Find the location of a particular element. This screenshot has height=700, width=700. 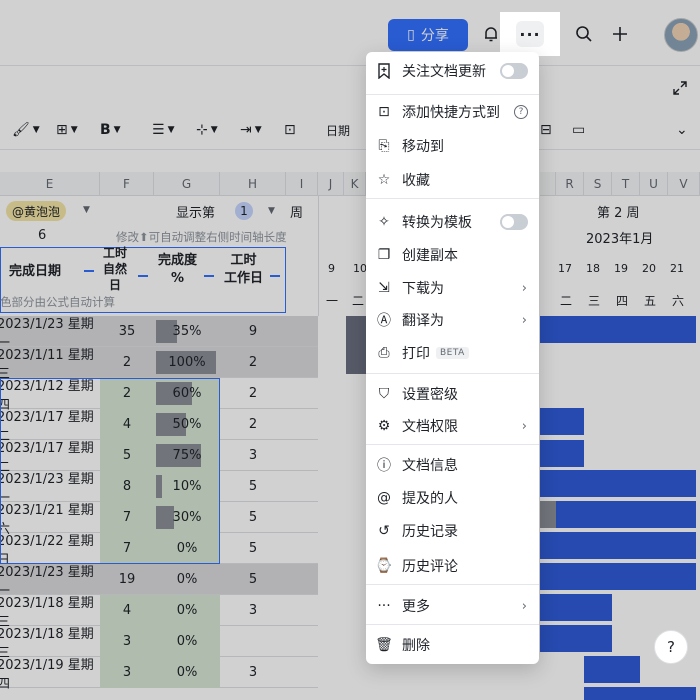

help-center-button: ? is located at coordinates (671, 647).